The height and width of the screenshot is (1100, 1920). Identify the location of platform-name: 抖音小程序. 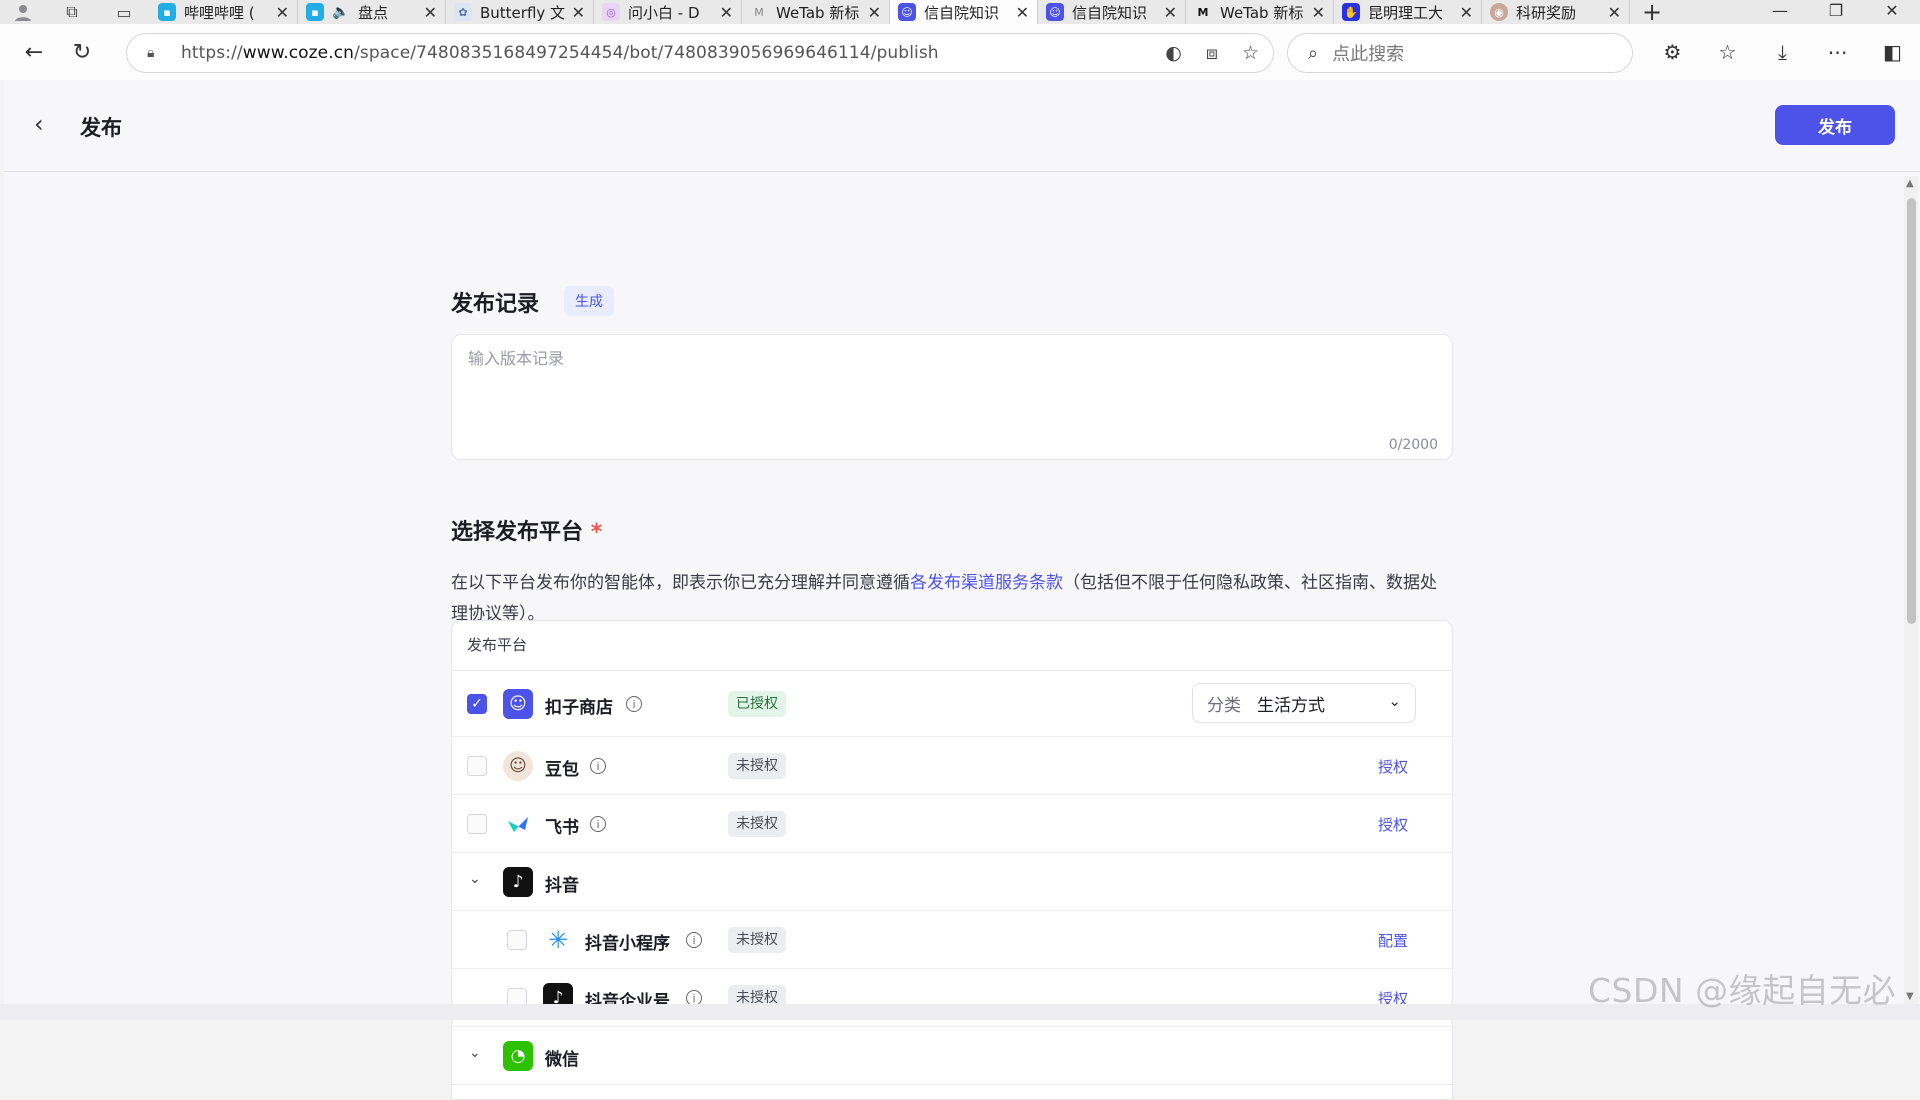
(627, 944).